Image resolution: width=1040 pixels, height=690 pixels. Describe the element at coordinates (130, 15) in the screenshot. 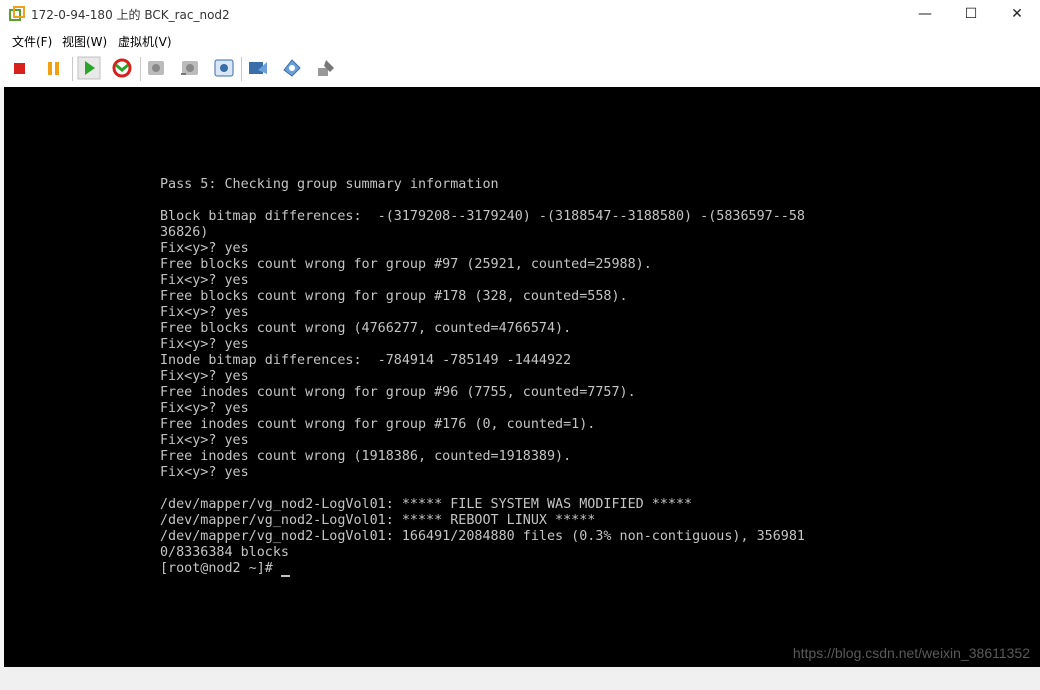

I see `window-title: 172-0-94-180 上的 BCK_rac_nod2` at that location.